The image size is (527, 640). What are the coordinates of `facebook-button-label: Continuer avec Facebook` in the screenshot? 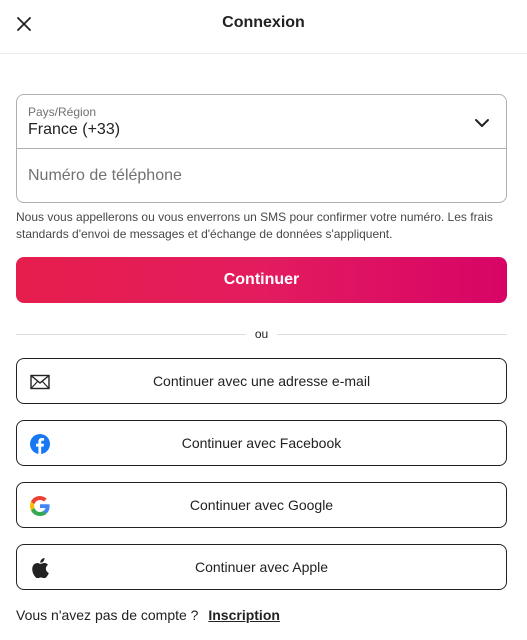 It's located at (261, 443).